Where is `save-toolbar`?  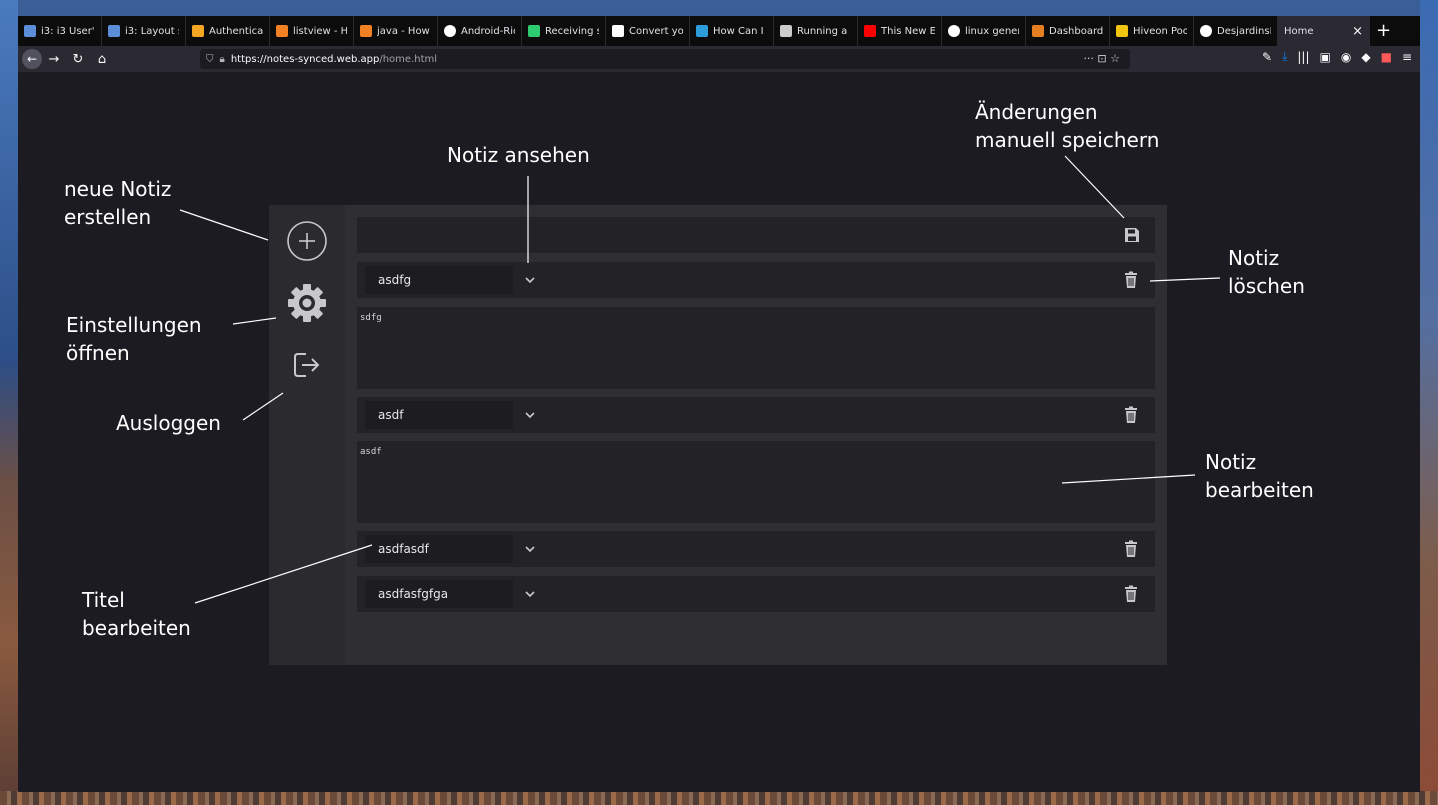 save-toolbar is located at coordinates (756, 235).